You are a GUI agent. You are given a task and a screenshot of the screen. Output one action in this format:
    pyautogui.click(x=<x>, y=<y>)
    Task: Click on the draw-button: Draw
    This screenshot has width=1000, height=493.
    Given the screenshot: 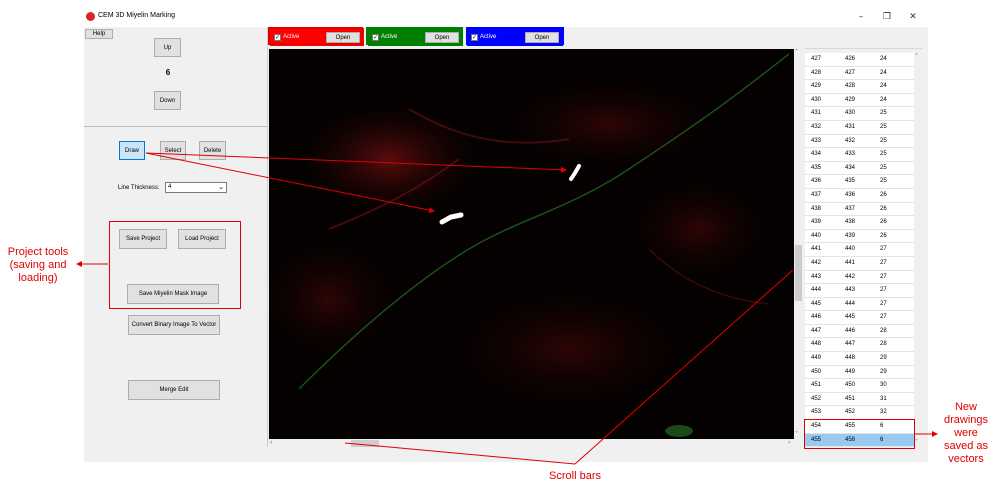 What is the action you would take?
    pyautogui.click(x=132, y=150)
    